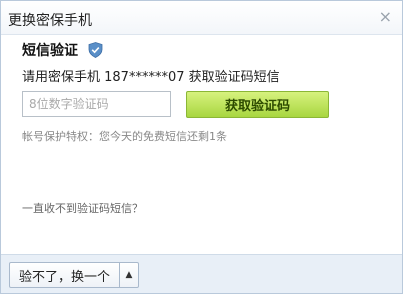  What do you see at coordinates (50, 21) in the screenshot?
I see `dialog-title: 更换密保手机` at bounding box center [50, 21].